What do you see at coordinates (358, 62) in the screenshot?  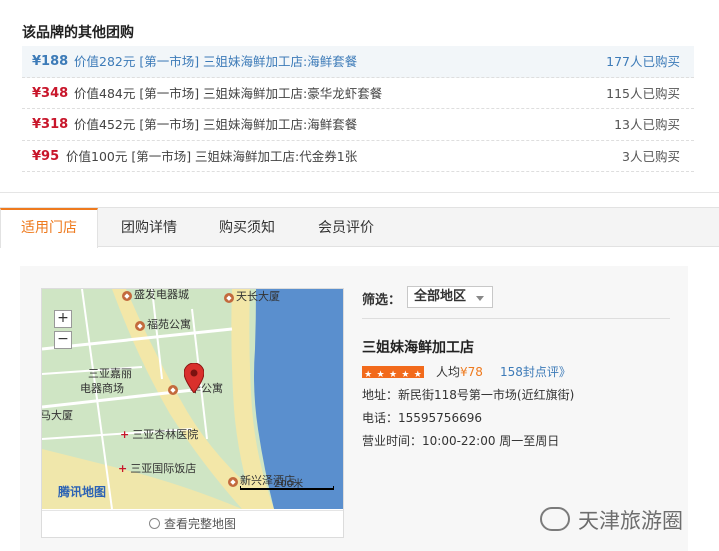 I see `deal-item: ¥188 价值282元 [第一市场] 三姐妹海鲜加工店:海鲜套餐 177人已购买` at bounding box center [358, 62].